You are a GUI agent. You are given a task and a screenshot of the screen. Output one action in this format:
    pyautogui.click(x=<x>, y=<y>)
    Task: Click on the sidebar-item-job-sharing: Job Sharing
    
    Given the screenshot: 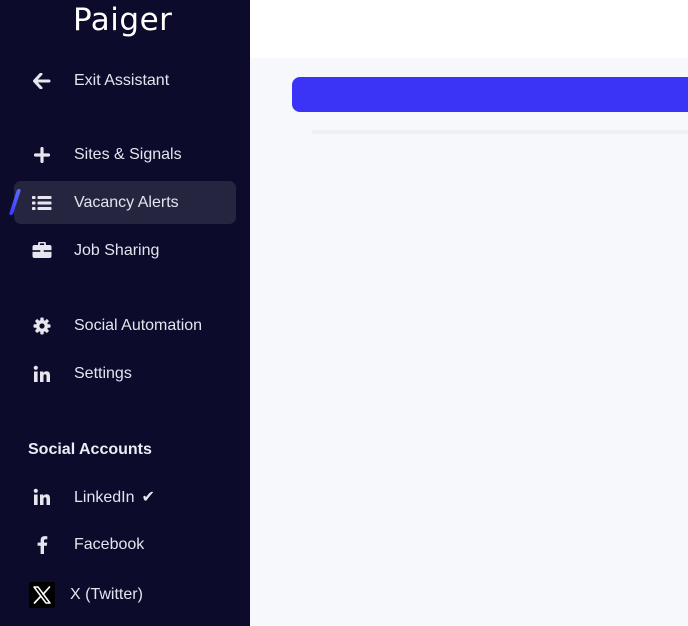 What is the action you would take?
    pyautogui.click(x=125, y=250)
    